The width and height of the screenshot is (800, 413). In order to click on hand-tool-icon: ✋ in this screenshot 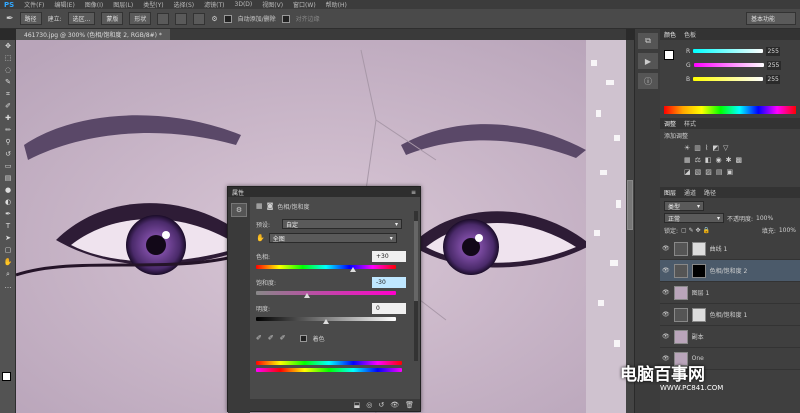, I will do `click(8, 262)`.